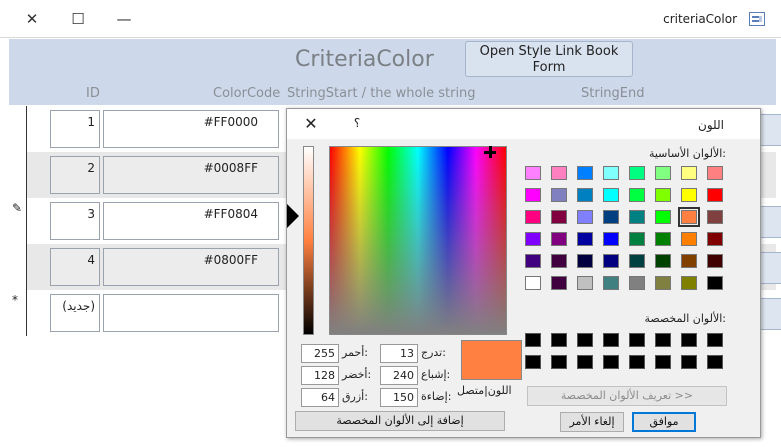 This screenshot has height=447, width=781. I want to click on ok-button: موافق, so click(664, 422).